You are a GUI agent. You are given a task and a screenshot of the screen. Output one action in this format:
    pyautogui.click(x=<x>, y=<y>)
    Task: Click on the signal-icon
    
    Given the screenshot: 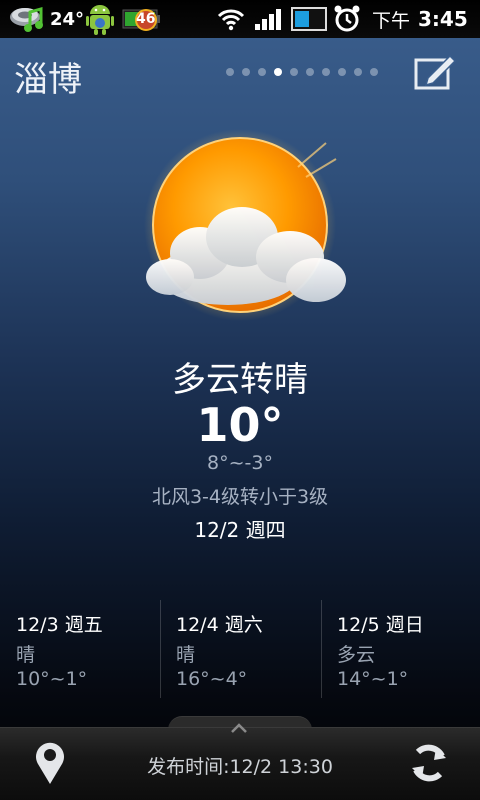 What is the action you would take?
    pyautogui.click(x=269, y=19)
    